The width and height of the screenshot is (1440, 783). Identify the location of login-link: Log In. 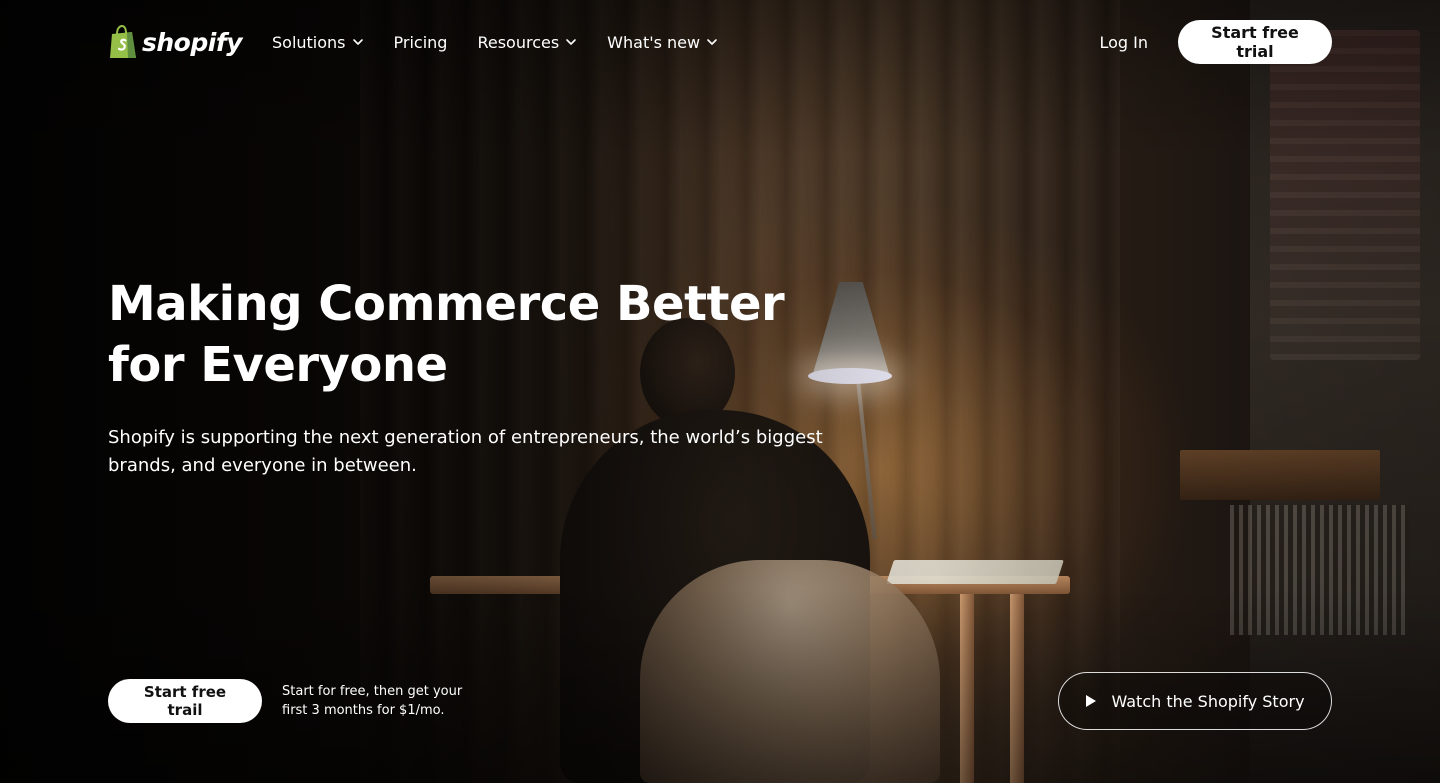
(1123, 42).